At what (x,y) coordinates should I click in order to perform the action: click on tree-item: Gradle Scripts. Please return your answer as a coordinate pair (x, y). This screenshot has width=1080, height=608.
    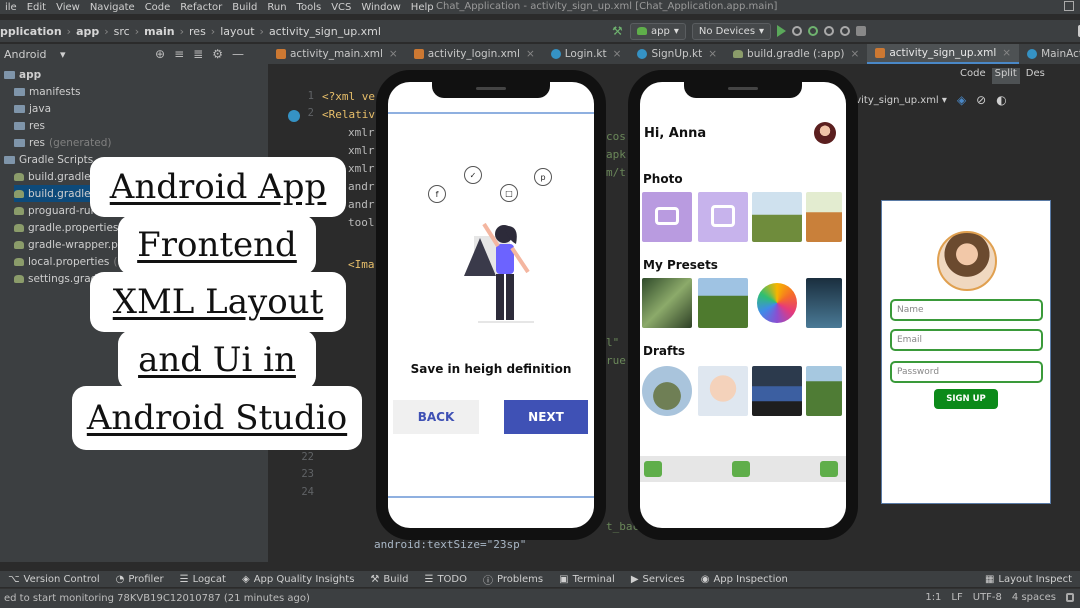
    Looking at the image, I should click on (48, 159).